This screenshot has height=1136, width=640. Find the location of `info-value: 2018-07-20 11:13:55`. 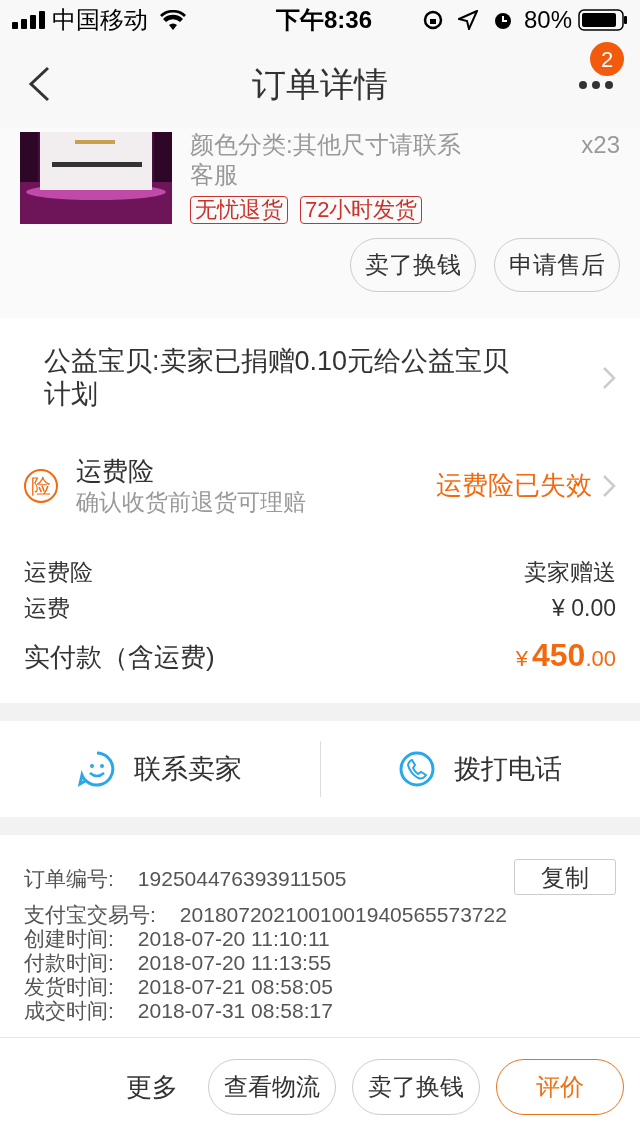

info-value: 2018-07-20 11:13:55 is located at coordinates (234, 963).